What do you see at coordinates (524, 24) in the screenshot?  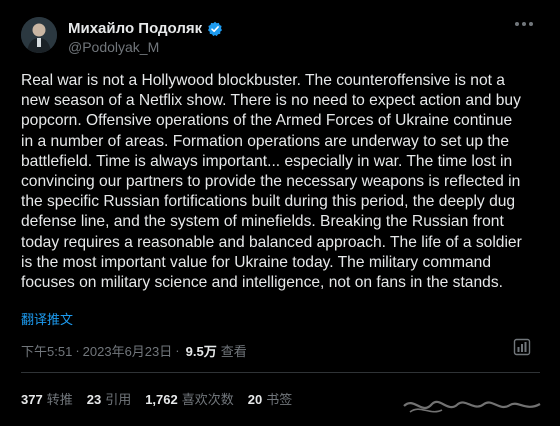 I see `more-options-icon` at bounding box center [524, 24].